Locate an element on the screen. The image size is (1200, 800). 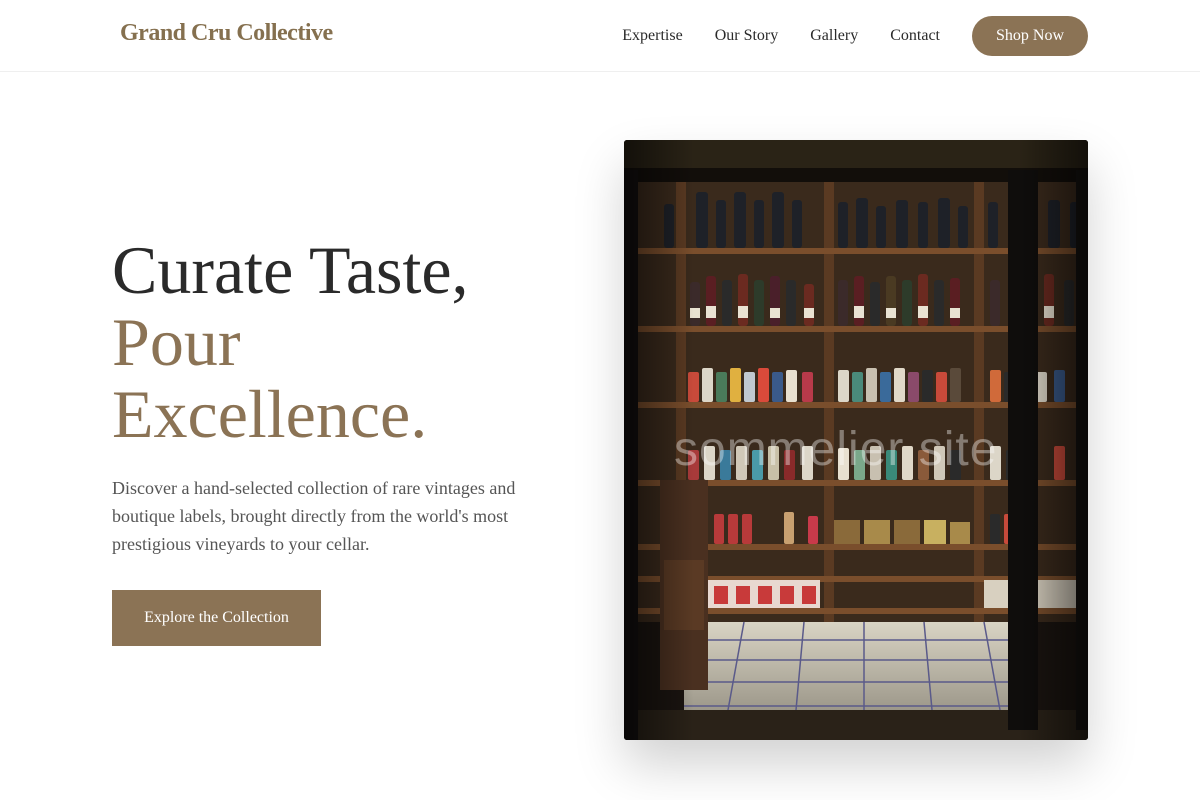
nav-link-contact: Contact is located at coordinates (915, 36).